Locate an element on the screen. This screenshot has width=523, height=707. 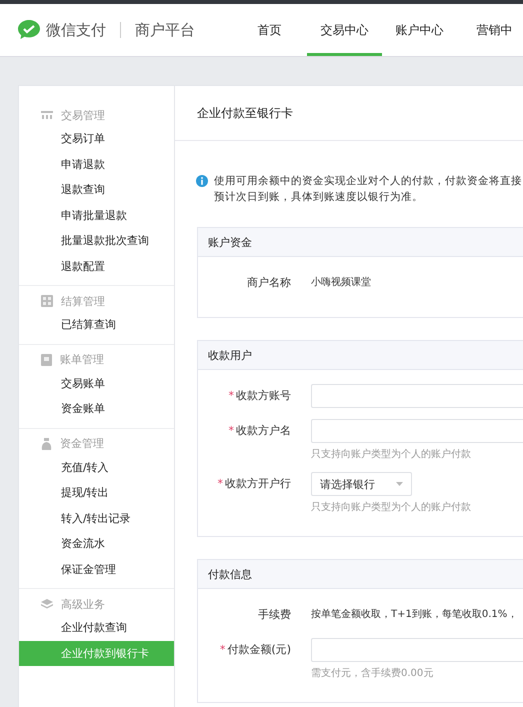
notice-text: 使用可用余额中的资金实现企业对个人的付款，付款资金将直接 预计次日到账，具体到账速度以银行为准。 is located at coordinates (368, 189).